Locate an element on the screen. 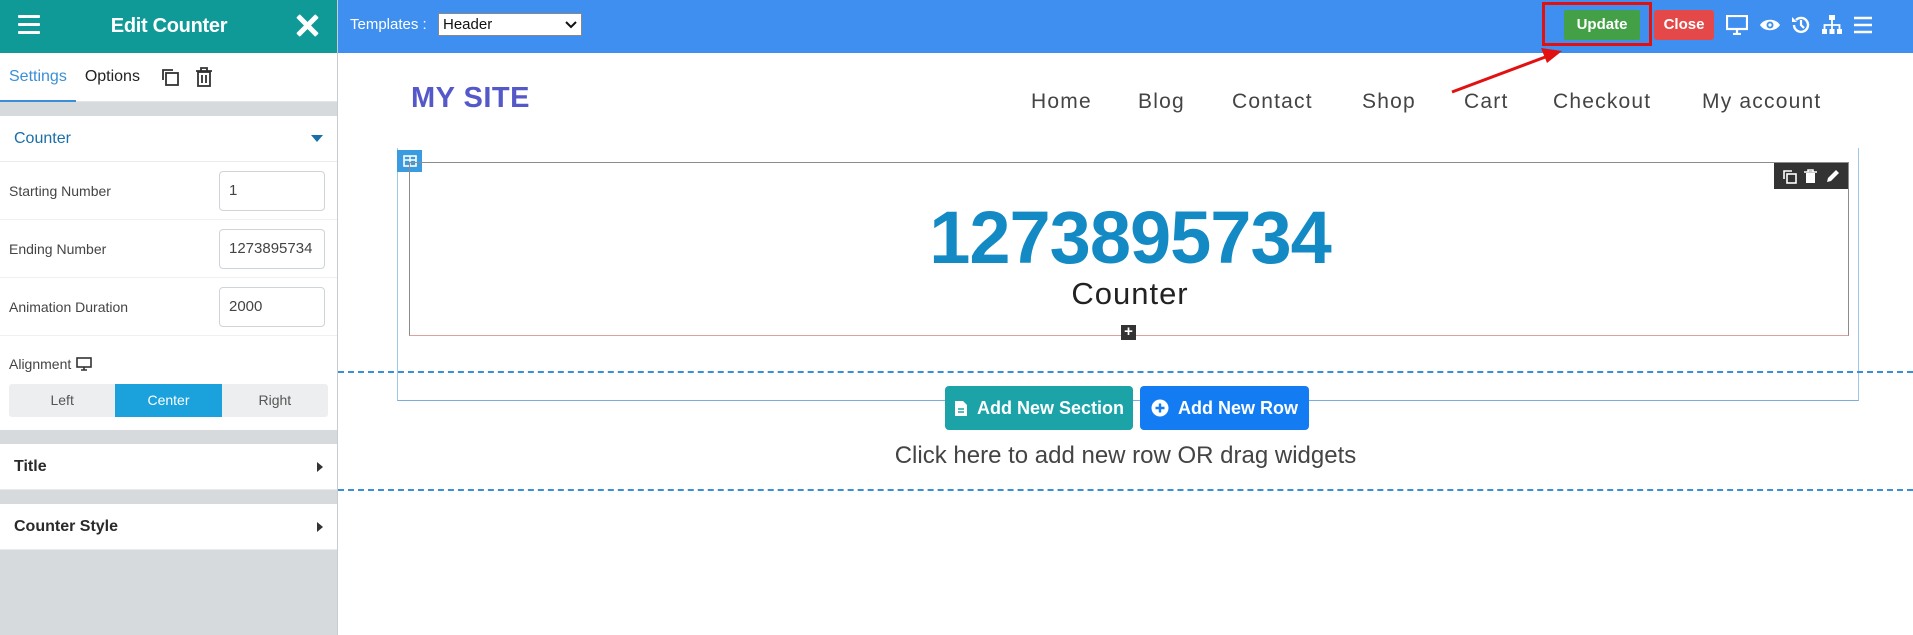 The height and width of the screenshot is (635, 1913). ending-number-row: Ending Number is located at coordinates (168, 249).